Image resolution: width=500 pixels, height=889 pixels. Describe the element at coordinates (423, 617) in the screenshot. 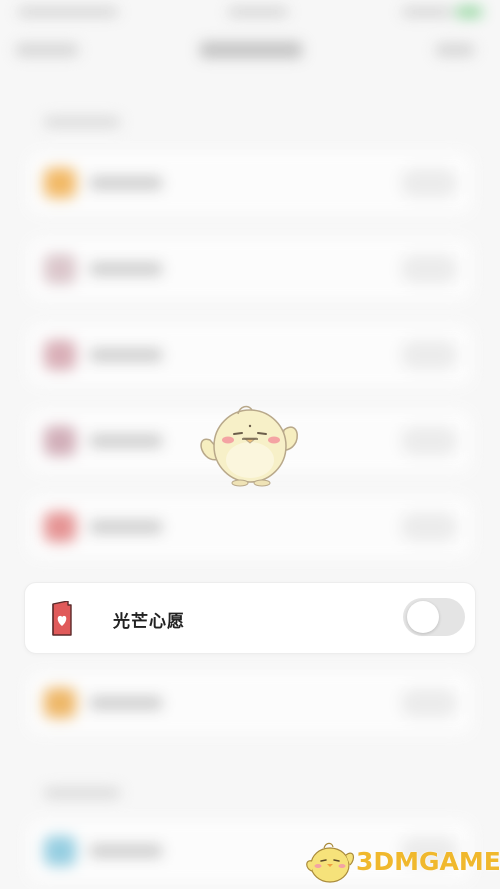

I see `toggle-knob` at that location.